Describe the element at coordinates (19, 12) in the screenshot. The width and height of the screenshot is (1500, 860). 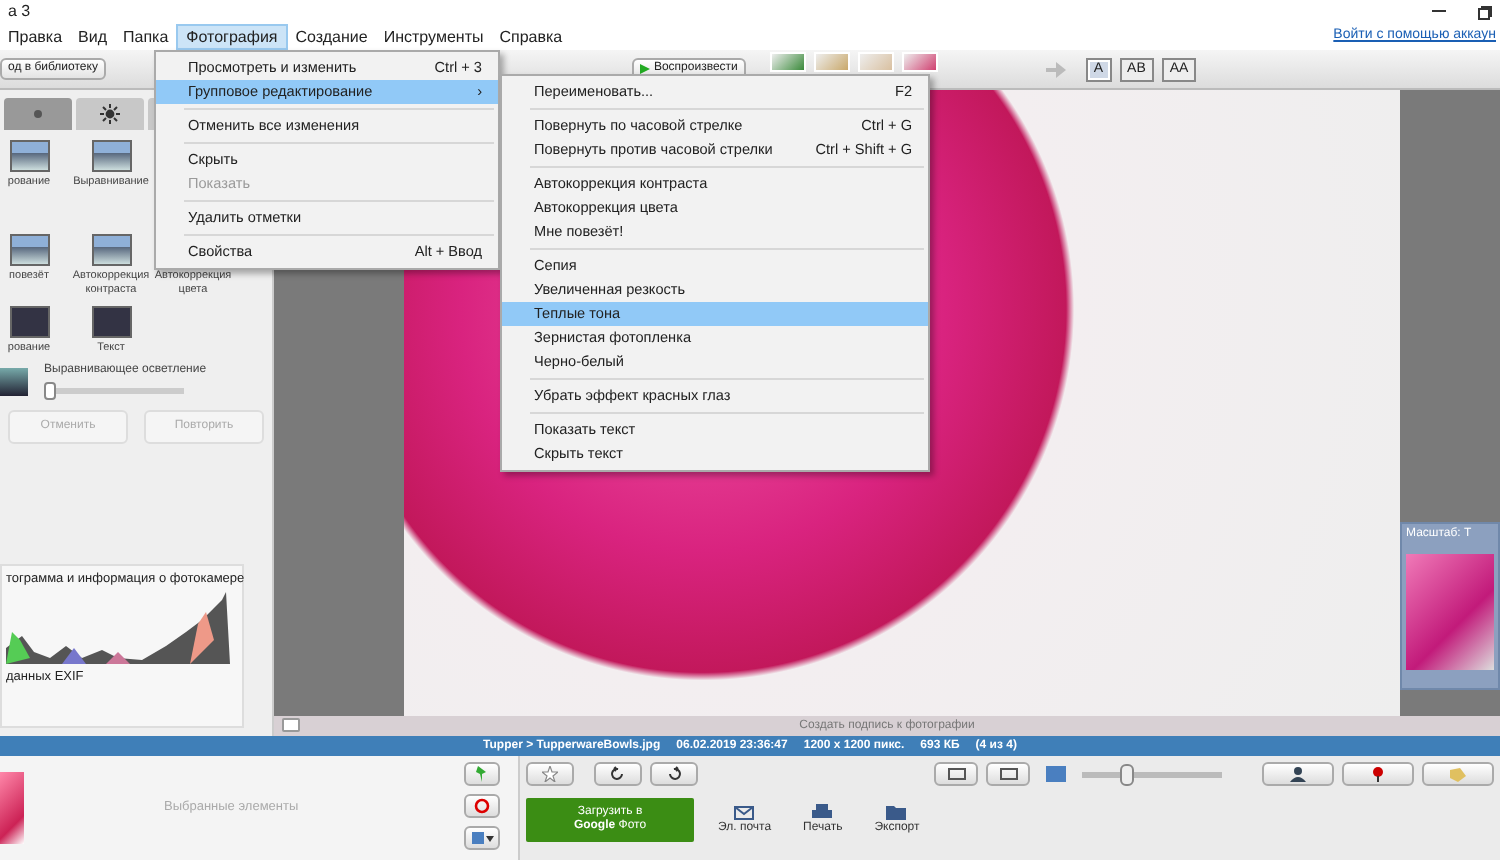
I see `window-title: а 3` at that location.